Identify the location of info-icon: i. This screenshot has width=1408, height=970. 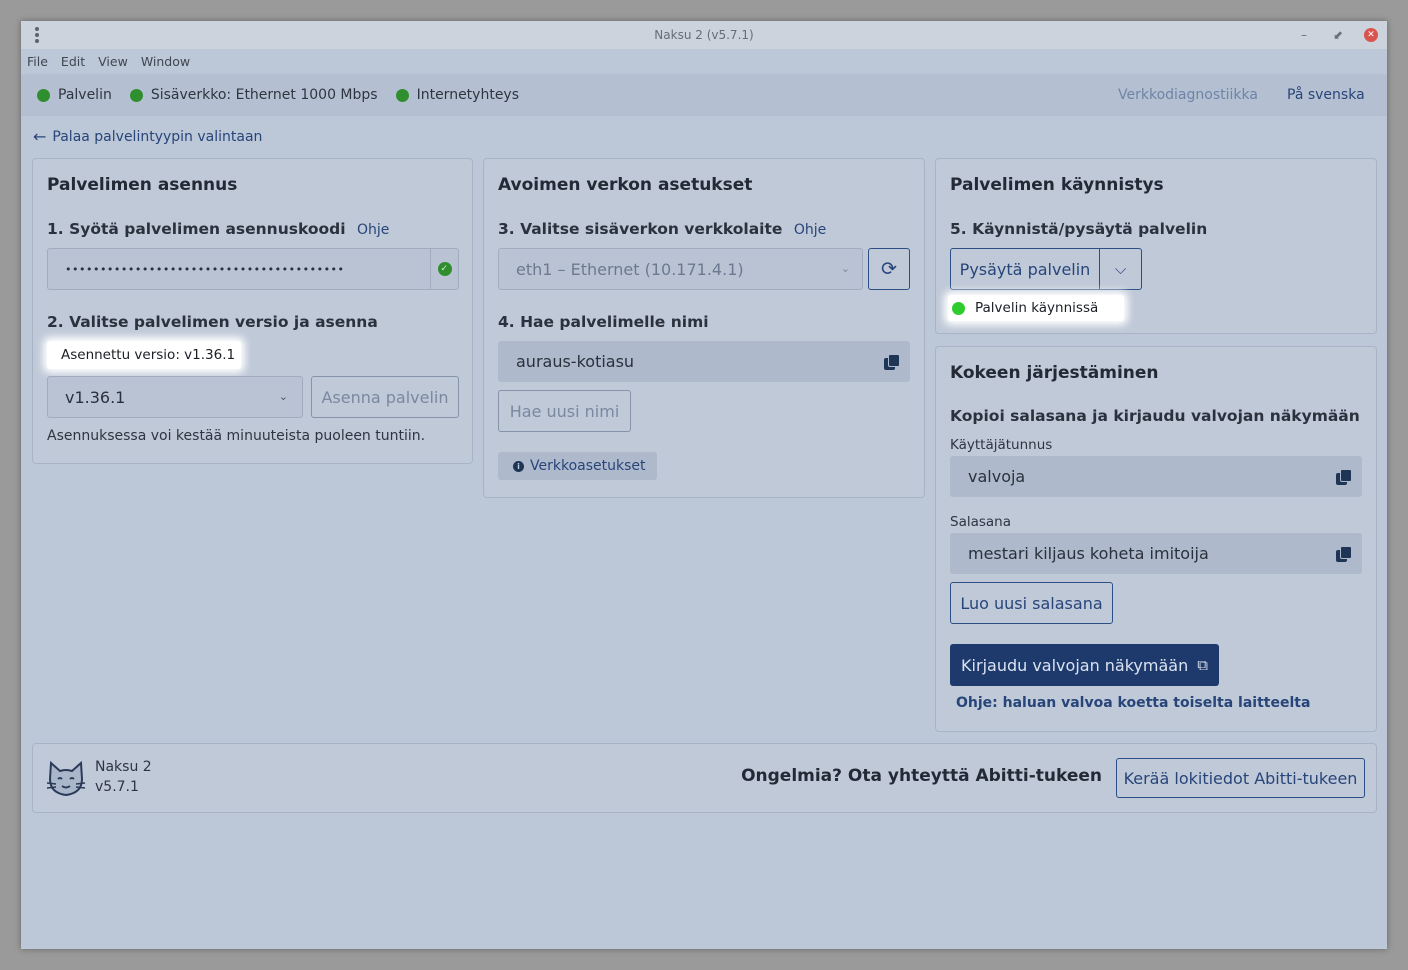
(518, 466).